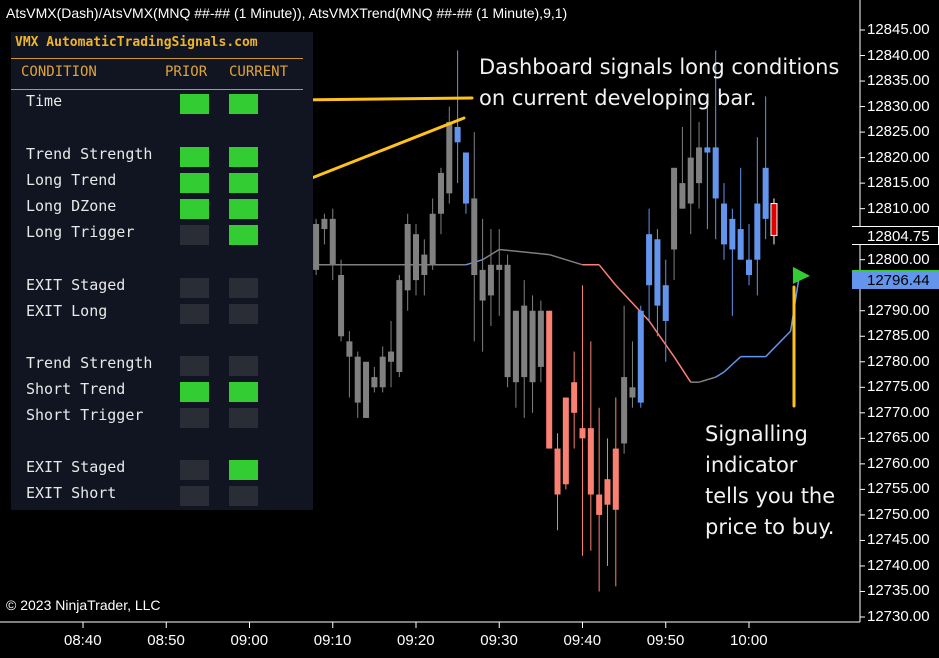 This screenshot has height=658, width=939. Describe the element at coordinates (76, 389) in the screenshot. I see `condition-label: Short Trend` at that location.